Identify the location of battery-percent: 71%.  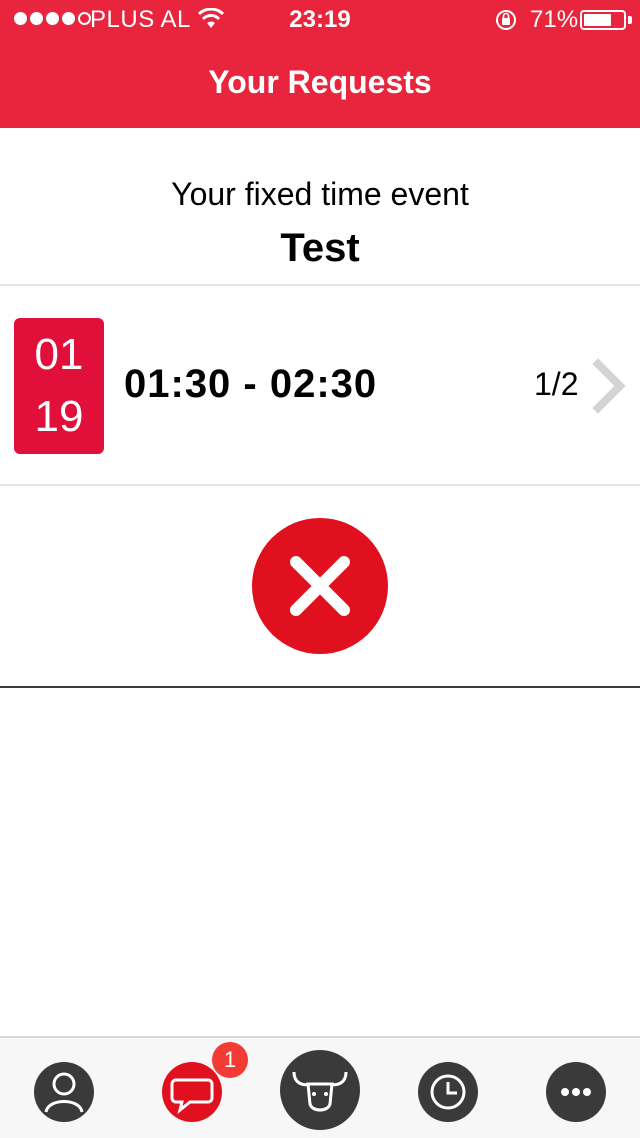
(554, 19).